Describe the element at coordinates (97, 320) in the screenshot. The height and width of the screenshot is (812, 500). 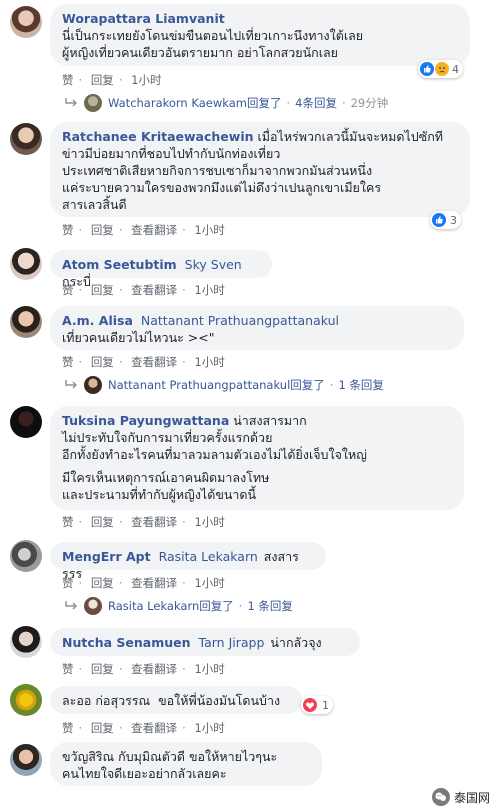
I see `commenter-name: A.m. Alisa` at that location.